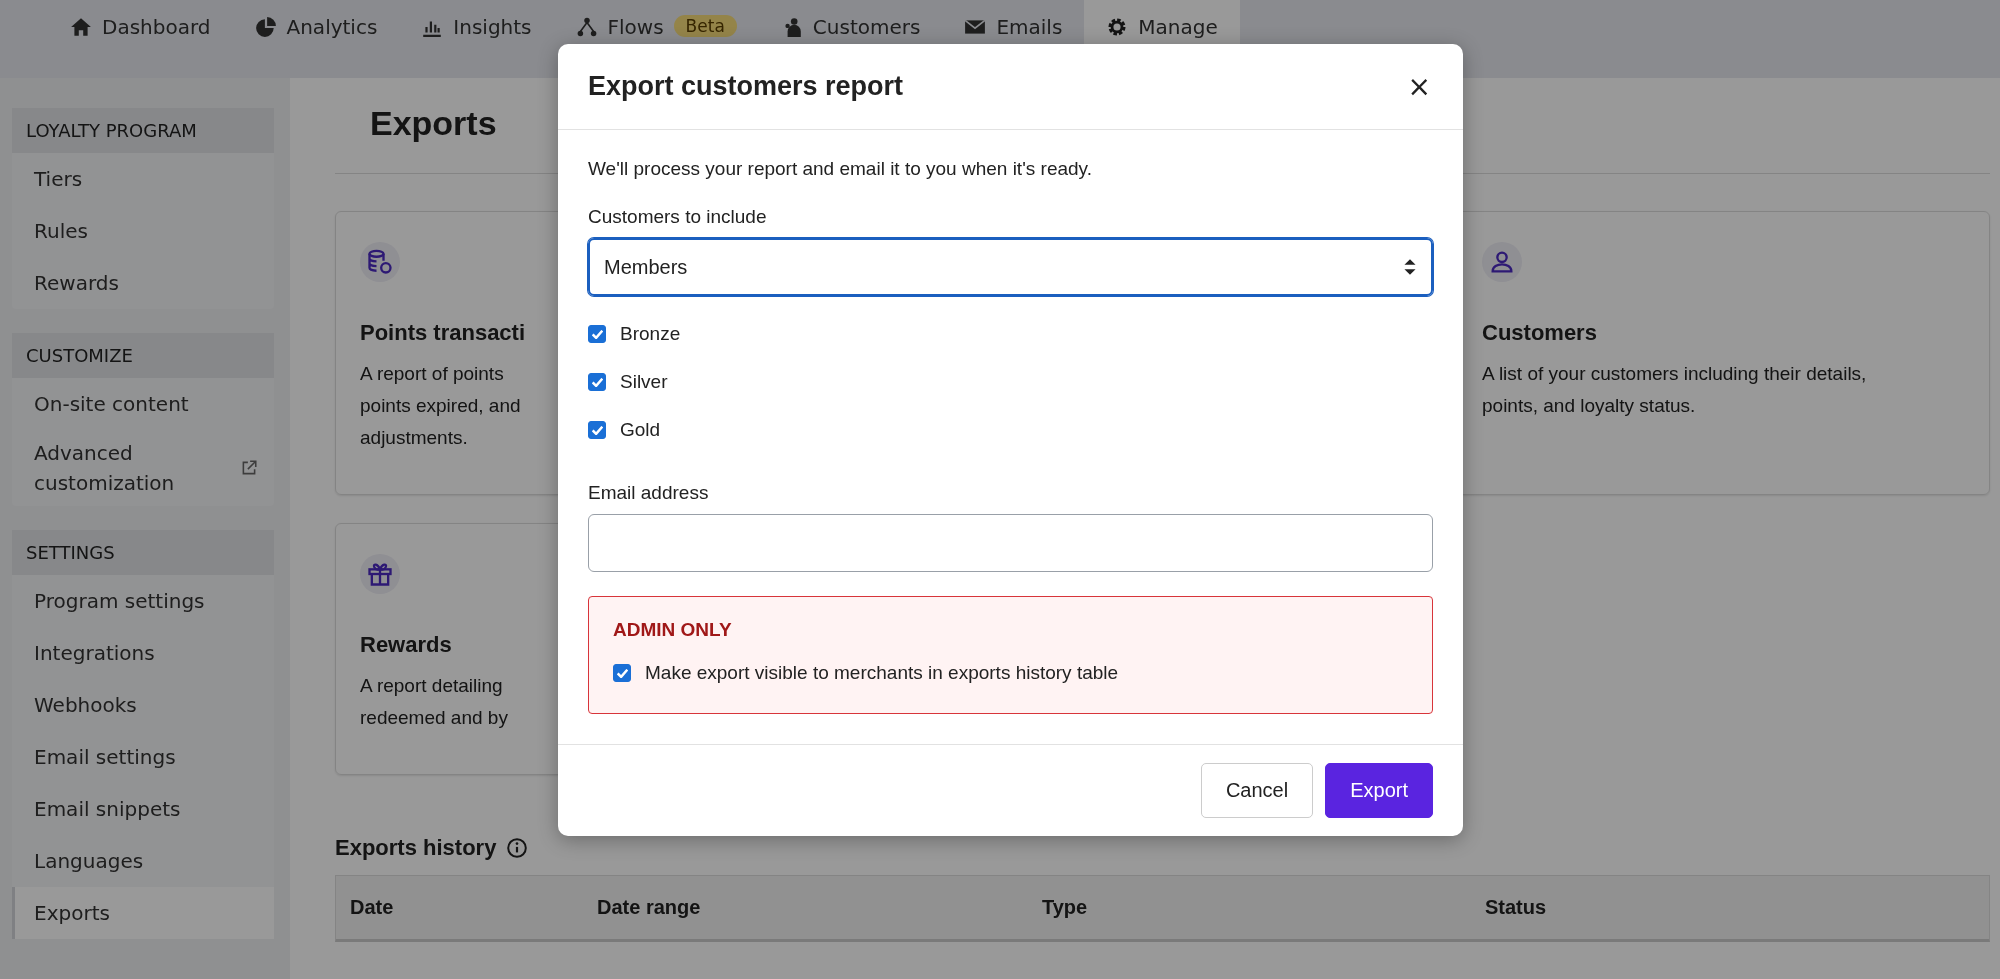  What do you see at coordinates (649, 907) in the screenshot?
I see `column-header: Date range` at bounding box center [649, 907].